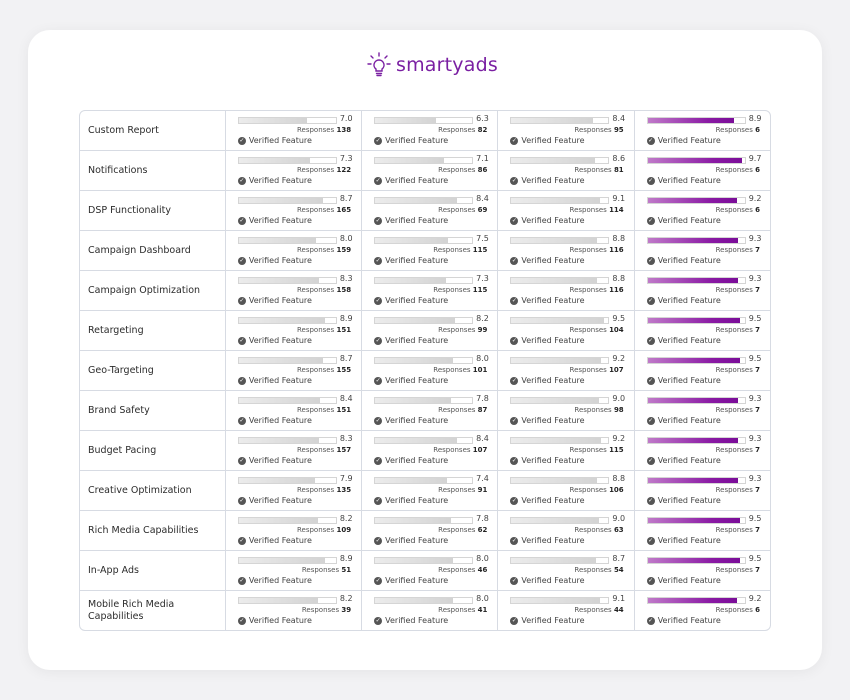  Describe the element at coordinates (153, 211) in the screenshot. I see `feature-cell: DSP Functionality` at that location.